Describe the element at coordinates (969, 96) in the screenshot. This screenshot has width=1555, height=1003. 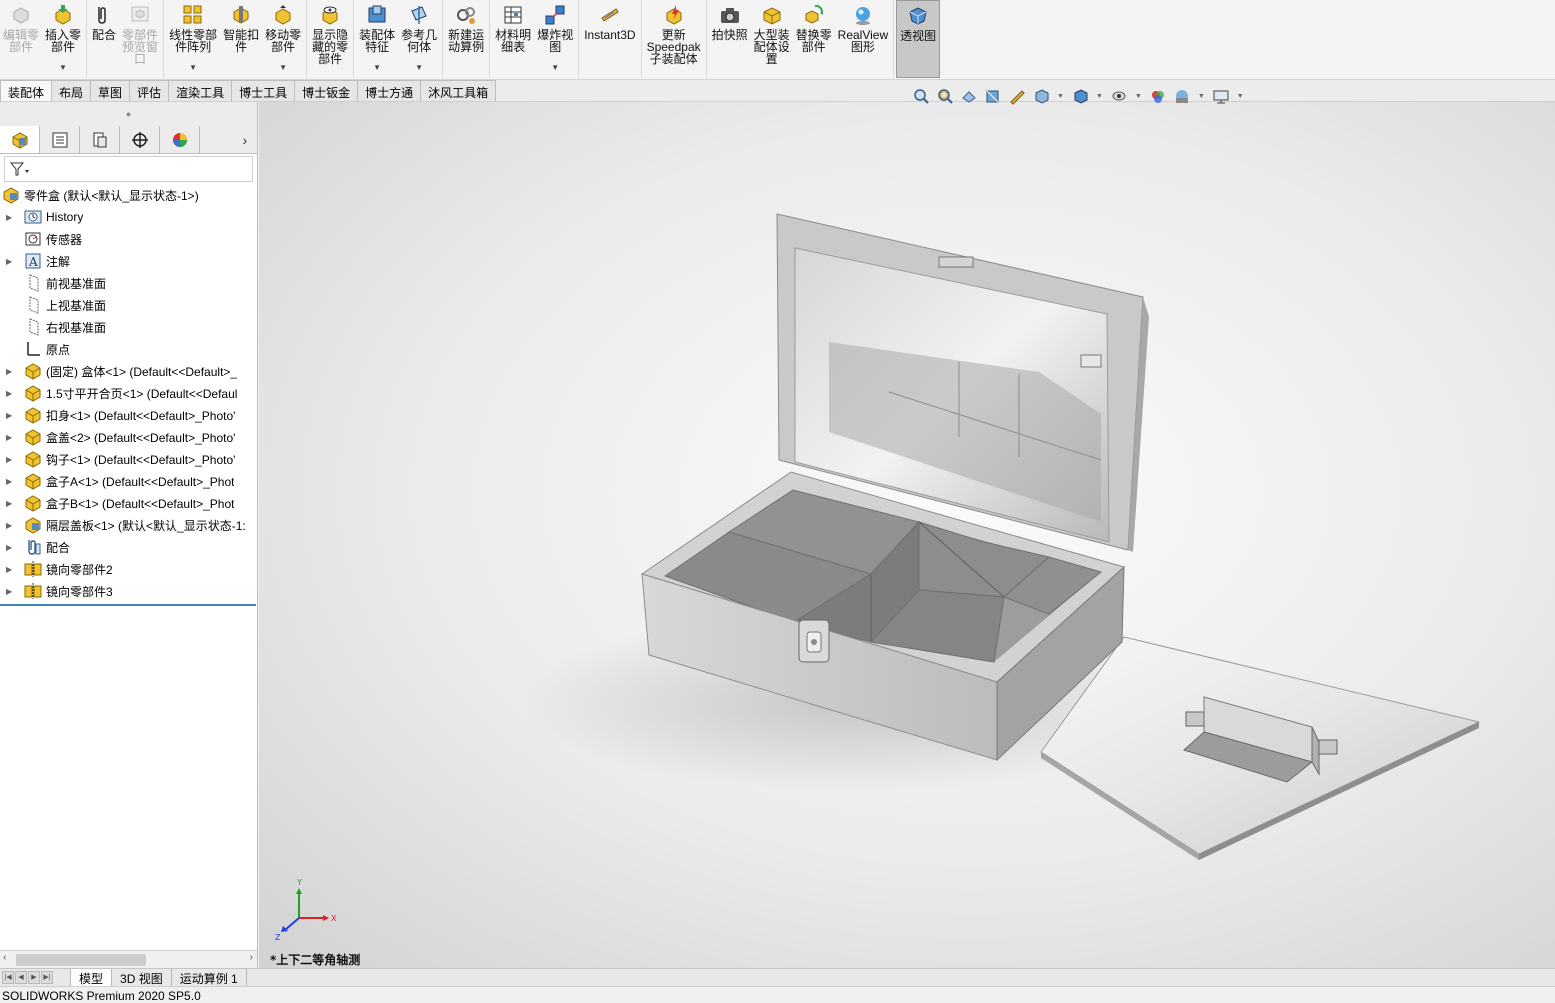
I see `previous-view-icon` at that location.